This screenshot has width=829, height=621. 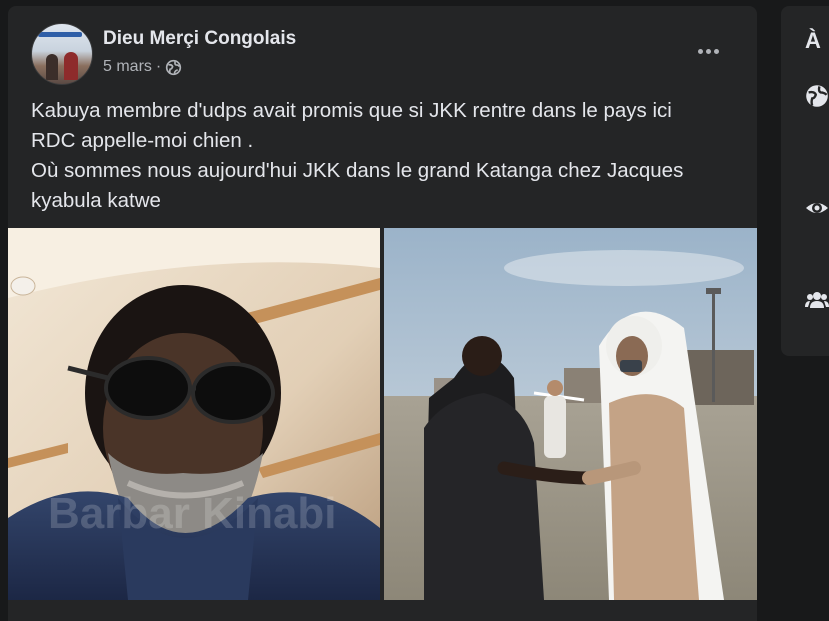 I want to click on right-panel: À, so click(x=805, y=181).